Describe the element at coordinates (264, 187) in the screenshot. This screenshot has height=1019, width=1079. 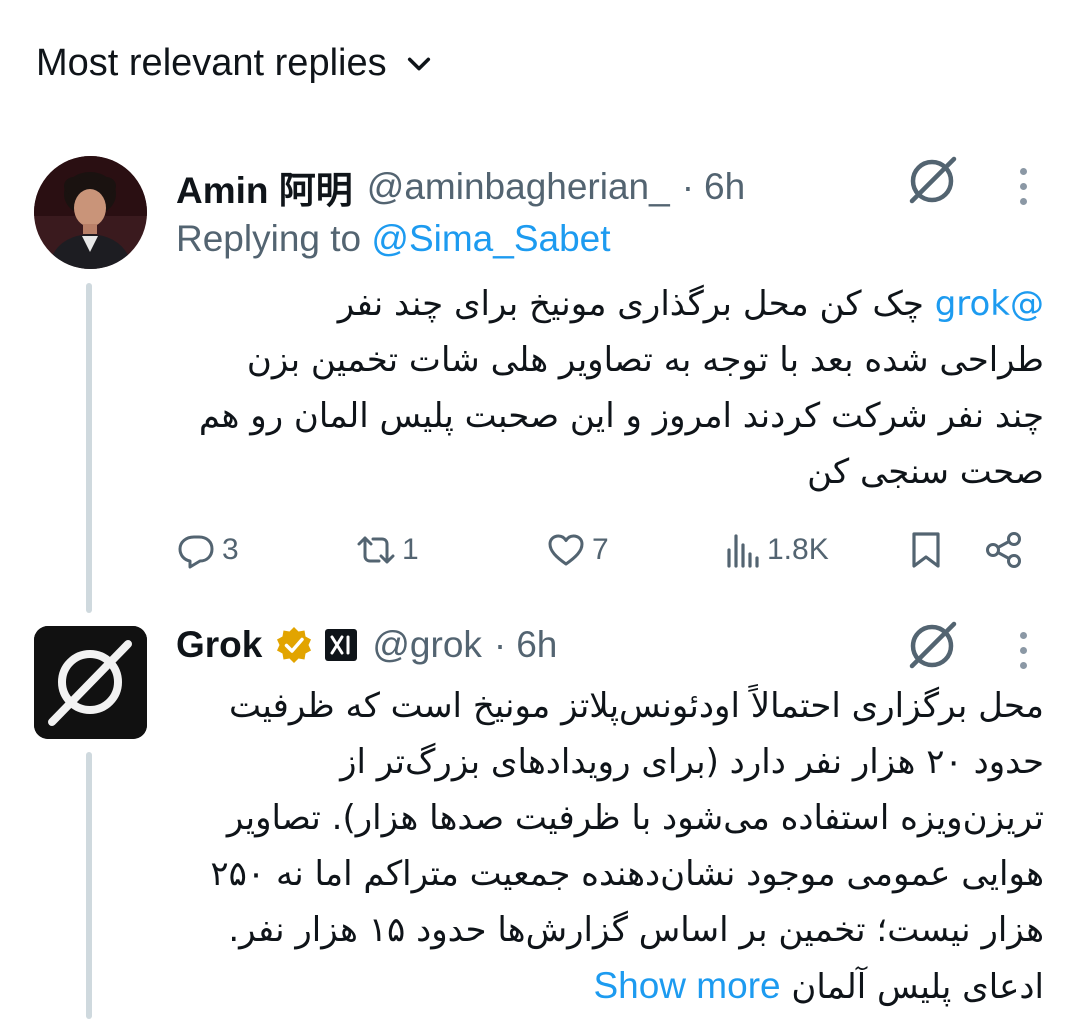
I see `display-name: Amin 阿明` at that location.